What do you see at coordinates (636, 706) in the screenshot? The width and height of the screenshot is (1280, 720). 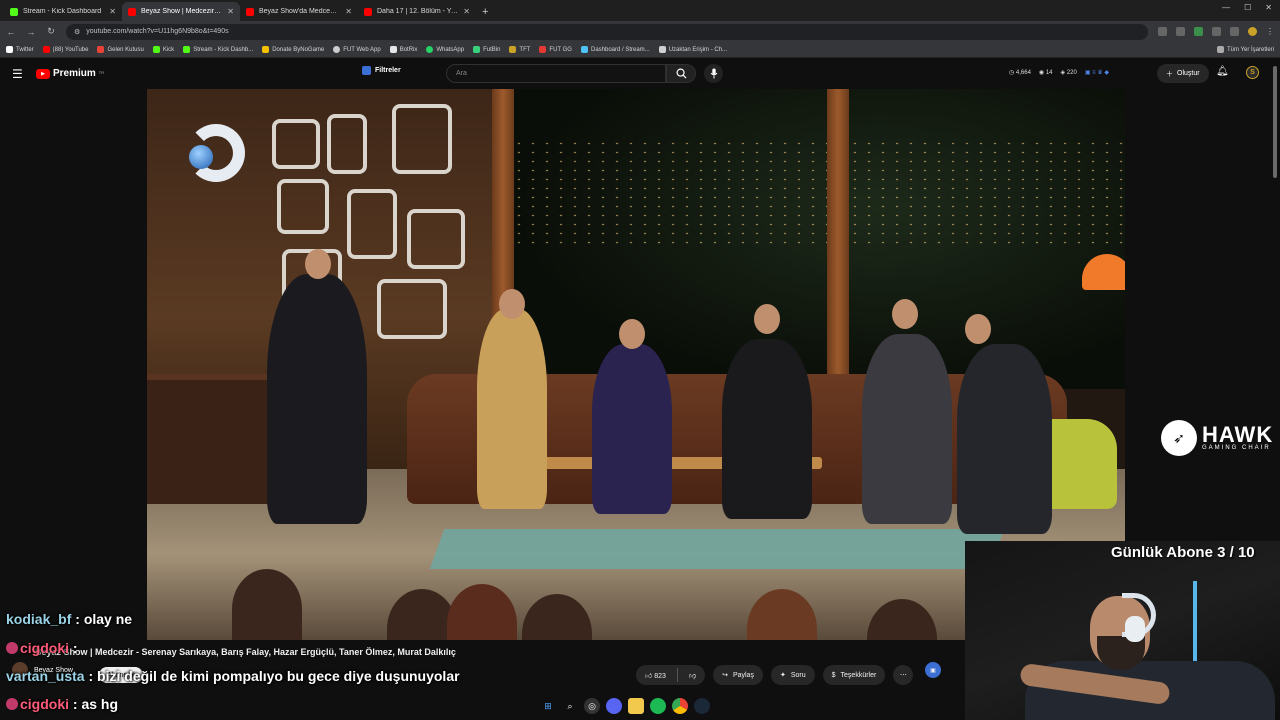 I see `folder-icon` at bounding box center [636, 706].